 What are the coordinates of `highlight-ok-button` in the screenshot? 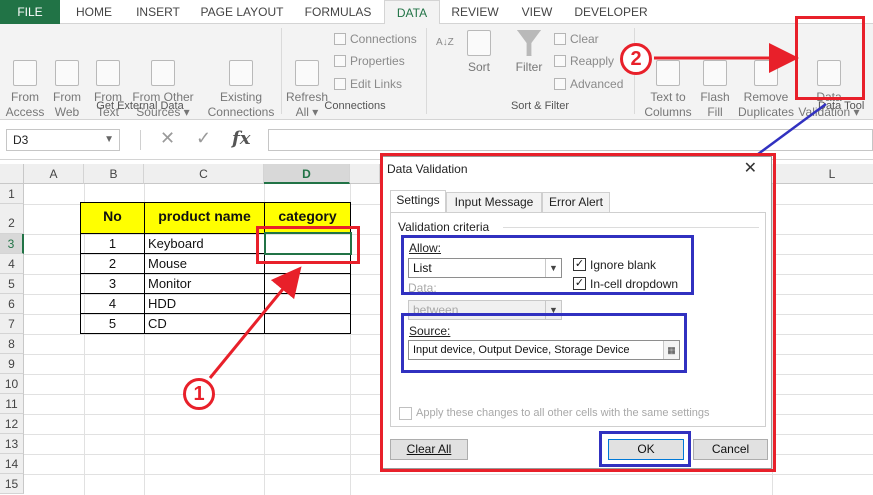 It's located at (645, 449).